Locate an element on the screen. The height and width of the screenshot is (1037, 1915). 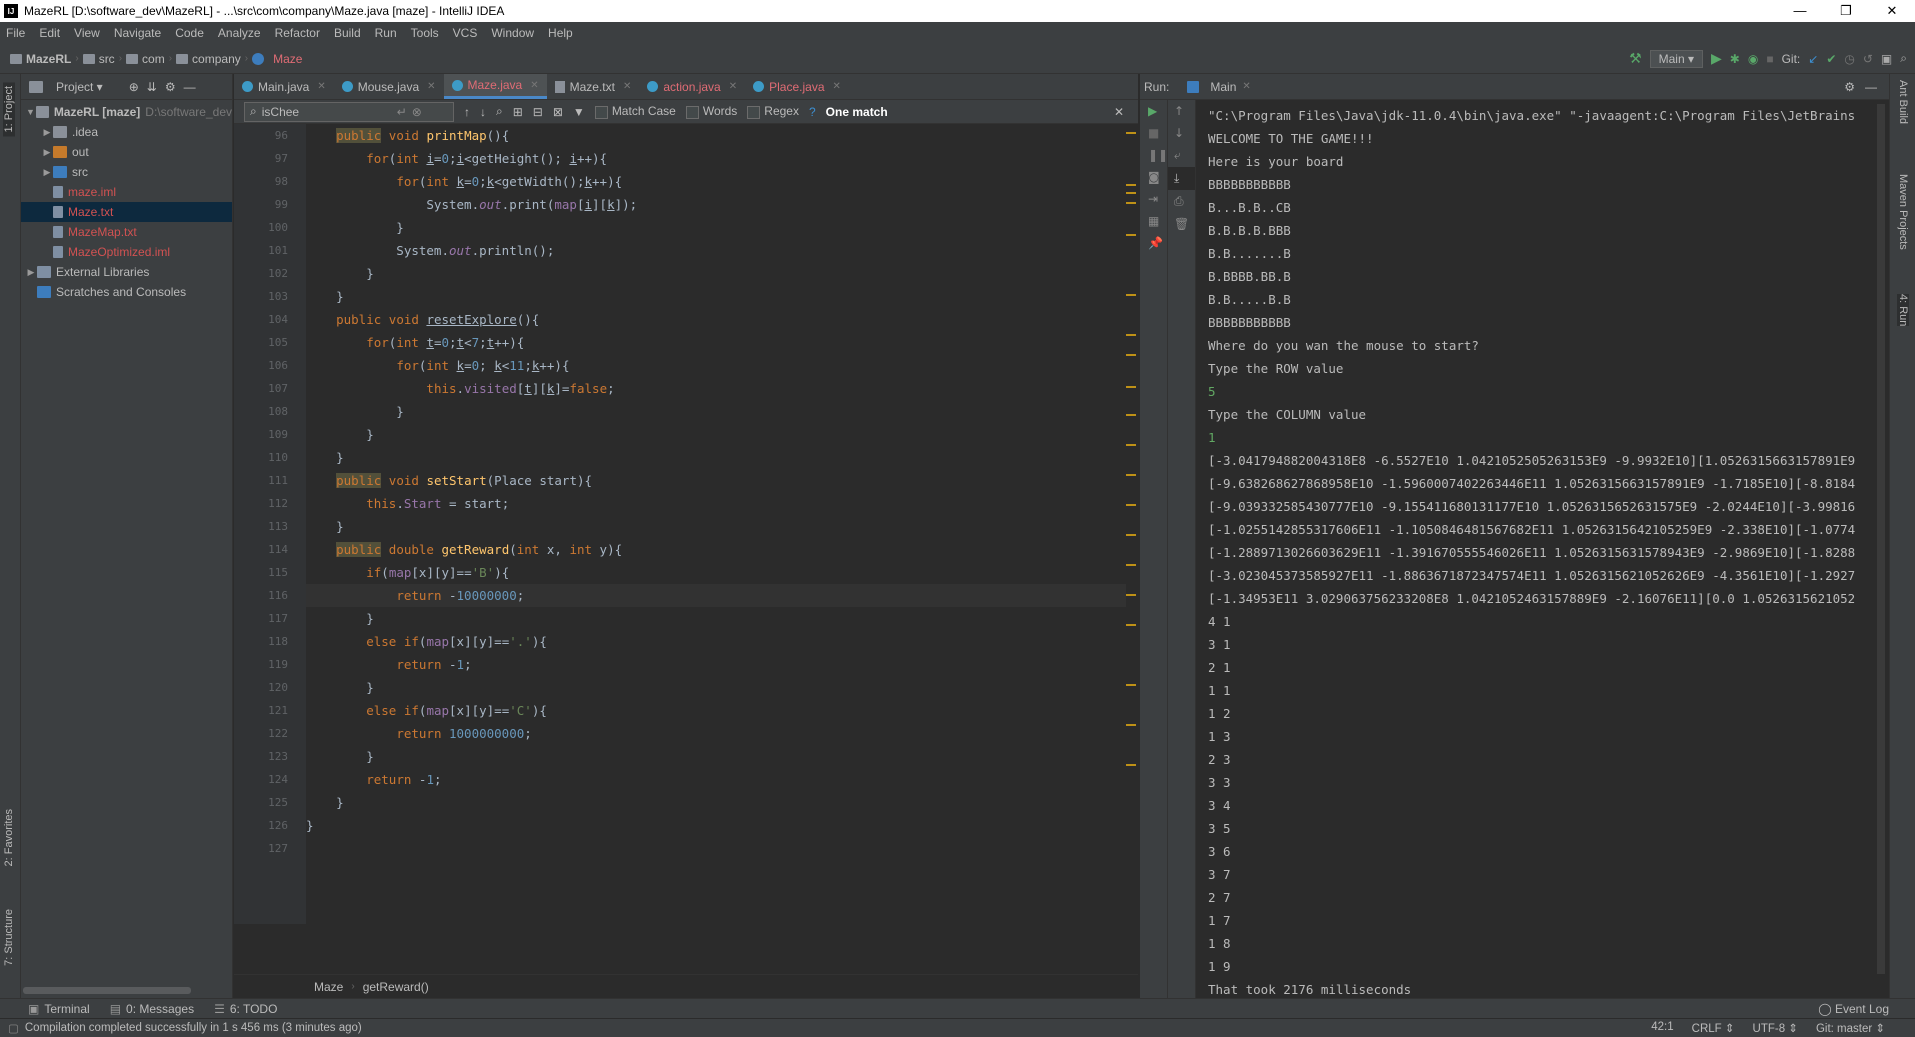
code-line: 108 } is located at coordinates (697, 411).